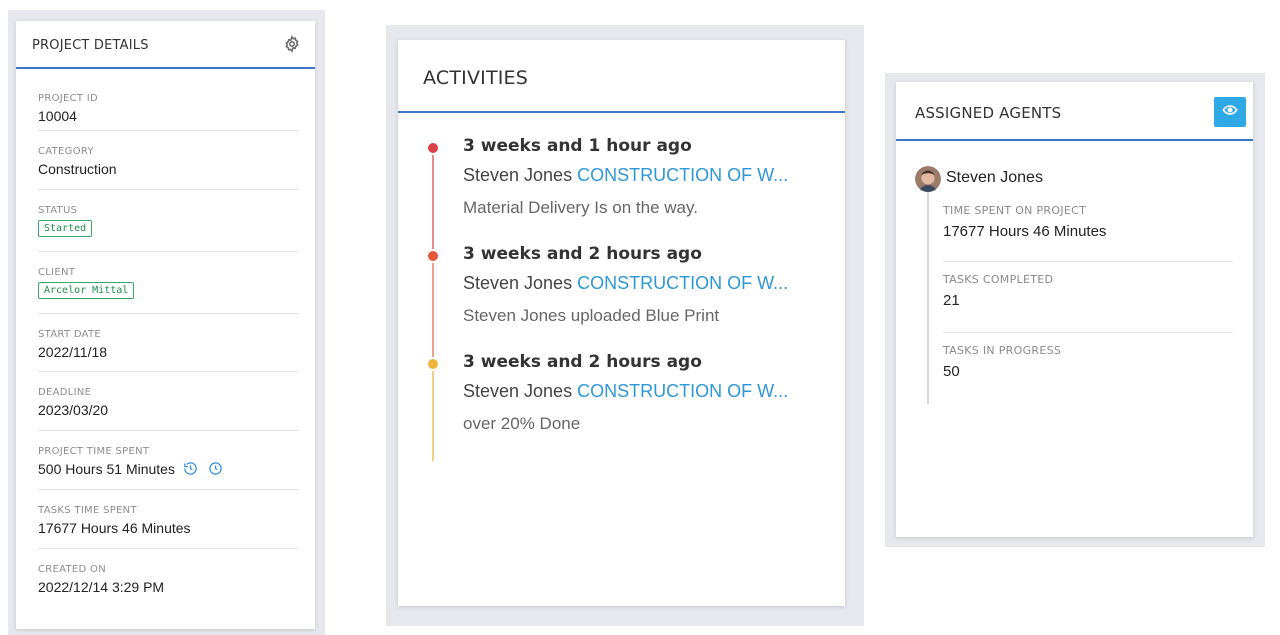 The width and height of the screenshot is (1280, 635). I want to click on view-agents-button, so click(1230, 112).